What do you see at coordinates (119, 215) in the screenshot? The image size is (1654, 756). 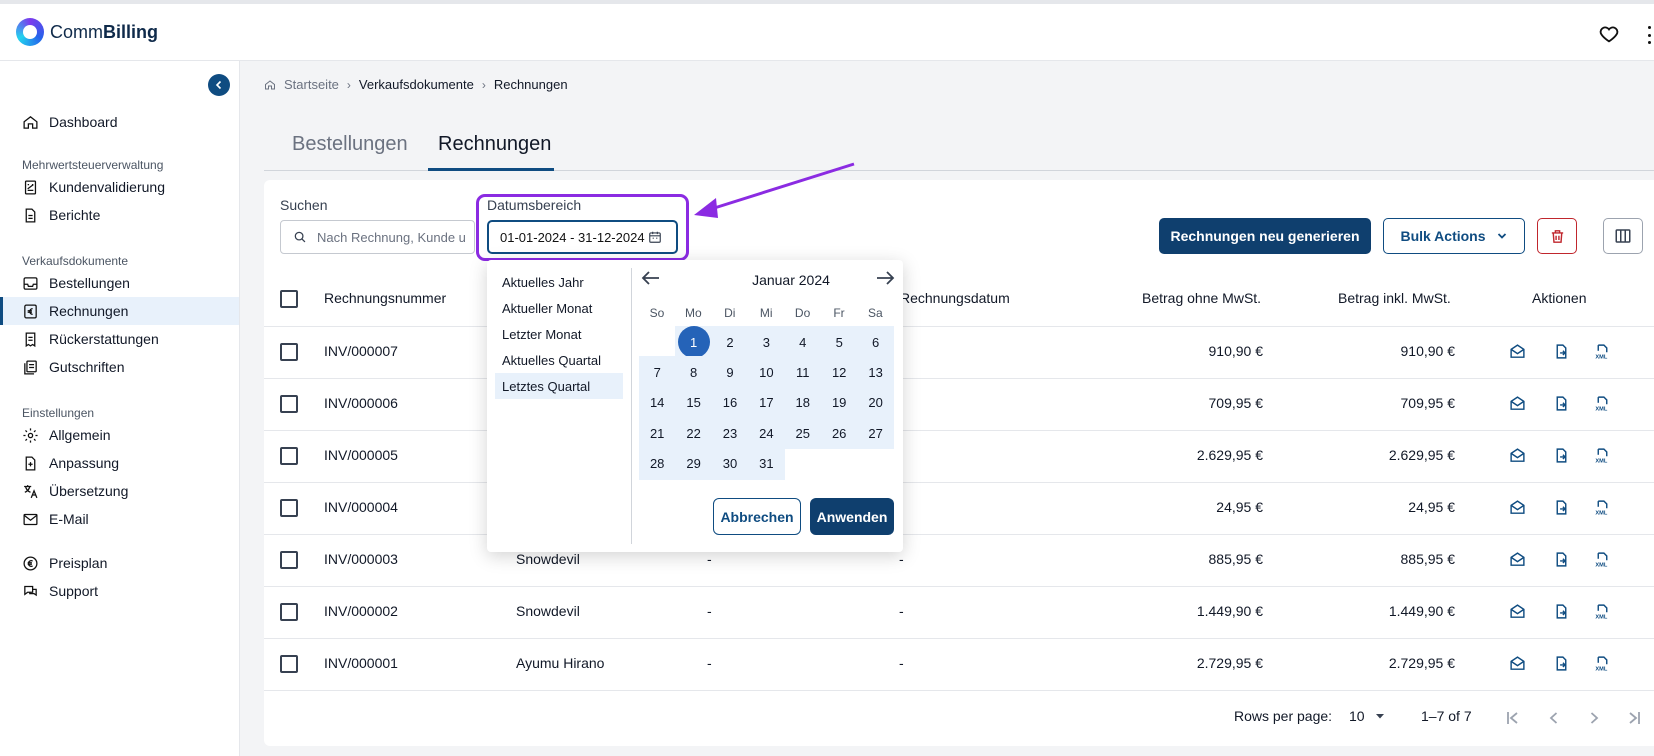 I see `sidebar-item-berichte: Berichte` at bounding box center [119, 215].